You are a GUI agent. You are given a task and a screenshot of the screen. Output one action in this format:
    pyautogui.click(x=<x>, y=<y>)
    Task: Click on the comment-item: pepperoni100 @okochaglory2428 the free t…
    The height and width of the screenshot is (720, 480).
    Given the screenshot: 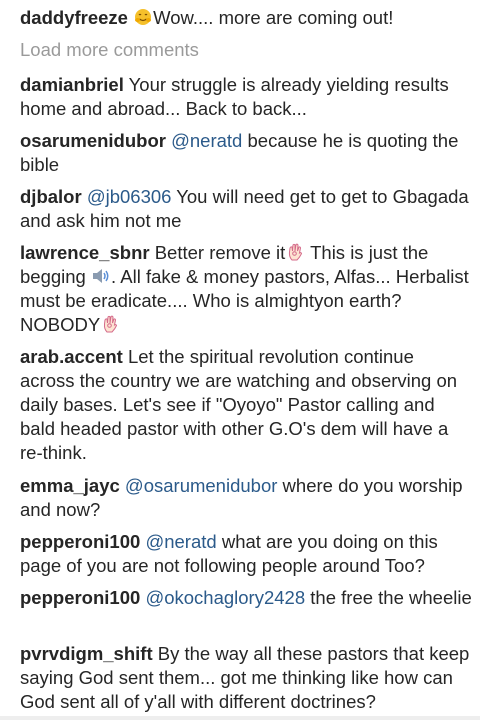 What is the action you would take?
    pyautogui.click(x=246, y=598)
    